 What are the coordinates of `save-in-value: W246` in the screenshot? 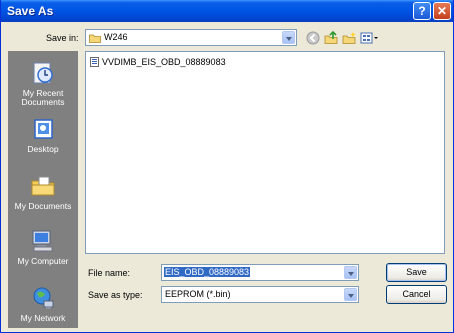 It's located at (116, 37).